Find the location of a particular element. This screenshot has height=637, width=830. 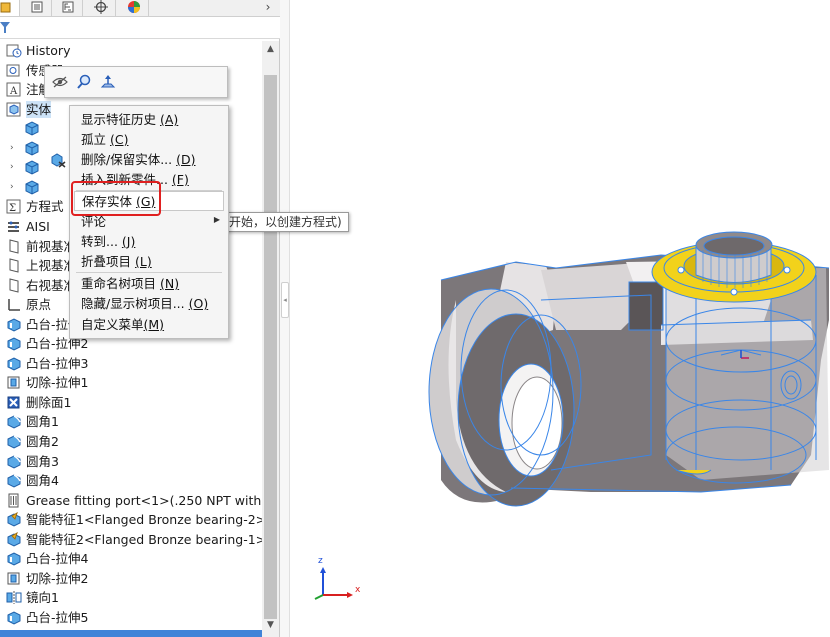

tree-item: 凸台-拉伸3 is located at coordinates (131, 363).